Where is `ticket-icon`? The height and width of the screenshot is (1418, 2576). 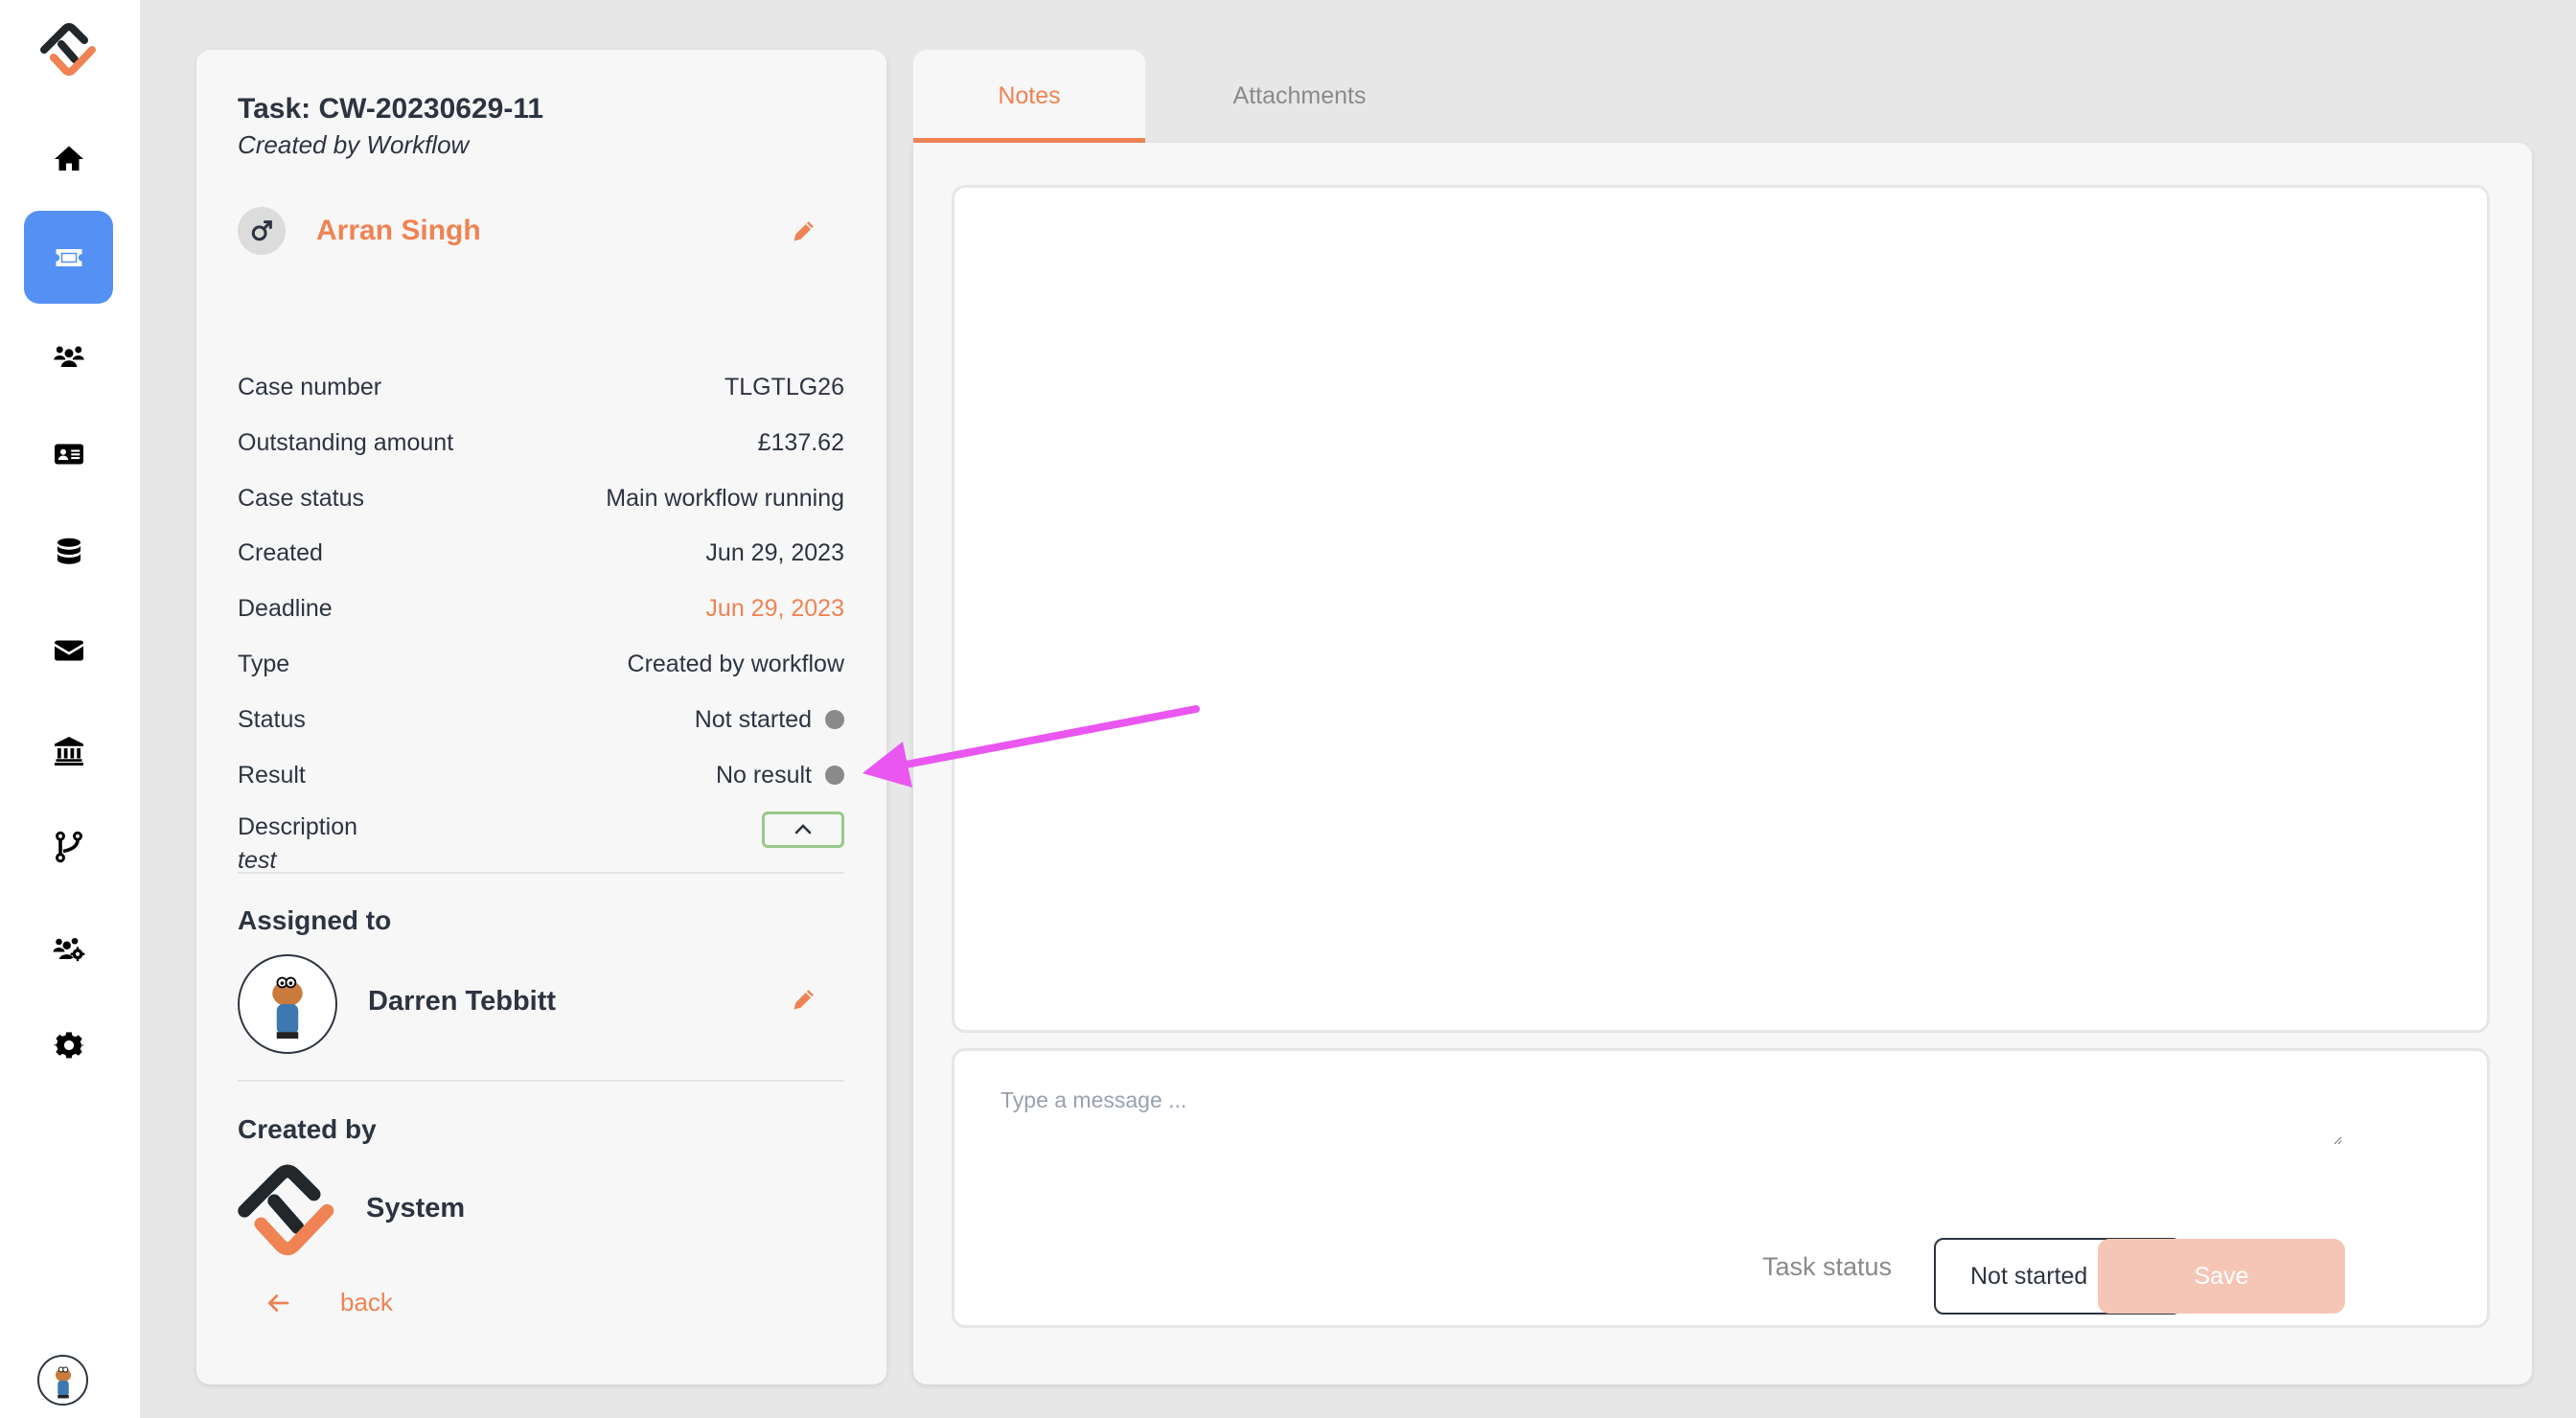
ticket-icon is located at coordinates (68, 257).